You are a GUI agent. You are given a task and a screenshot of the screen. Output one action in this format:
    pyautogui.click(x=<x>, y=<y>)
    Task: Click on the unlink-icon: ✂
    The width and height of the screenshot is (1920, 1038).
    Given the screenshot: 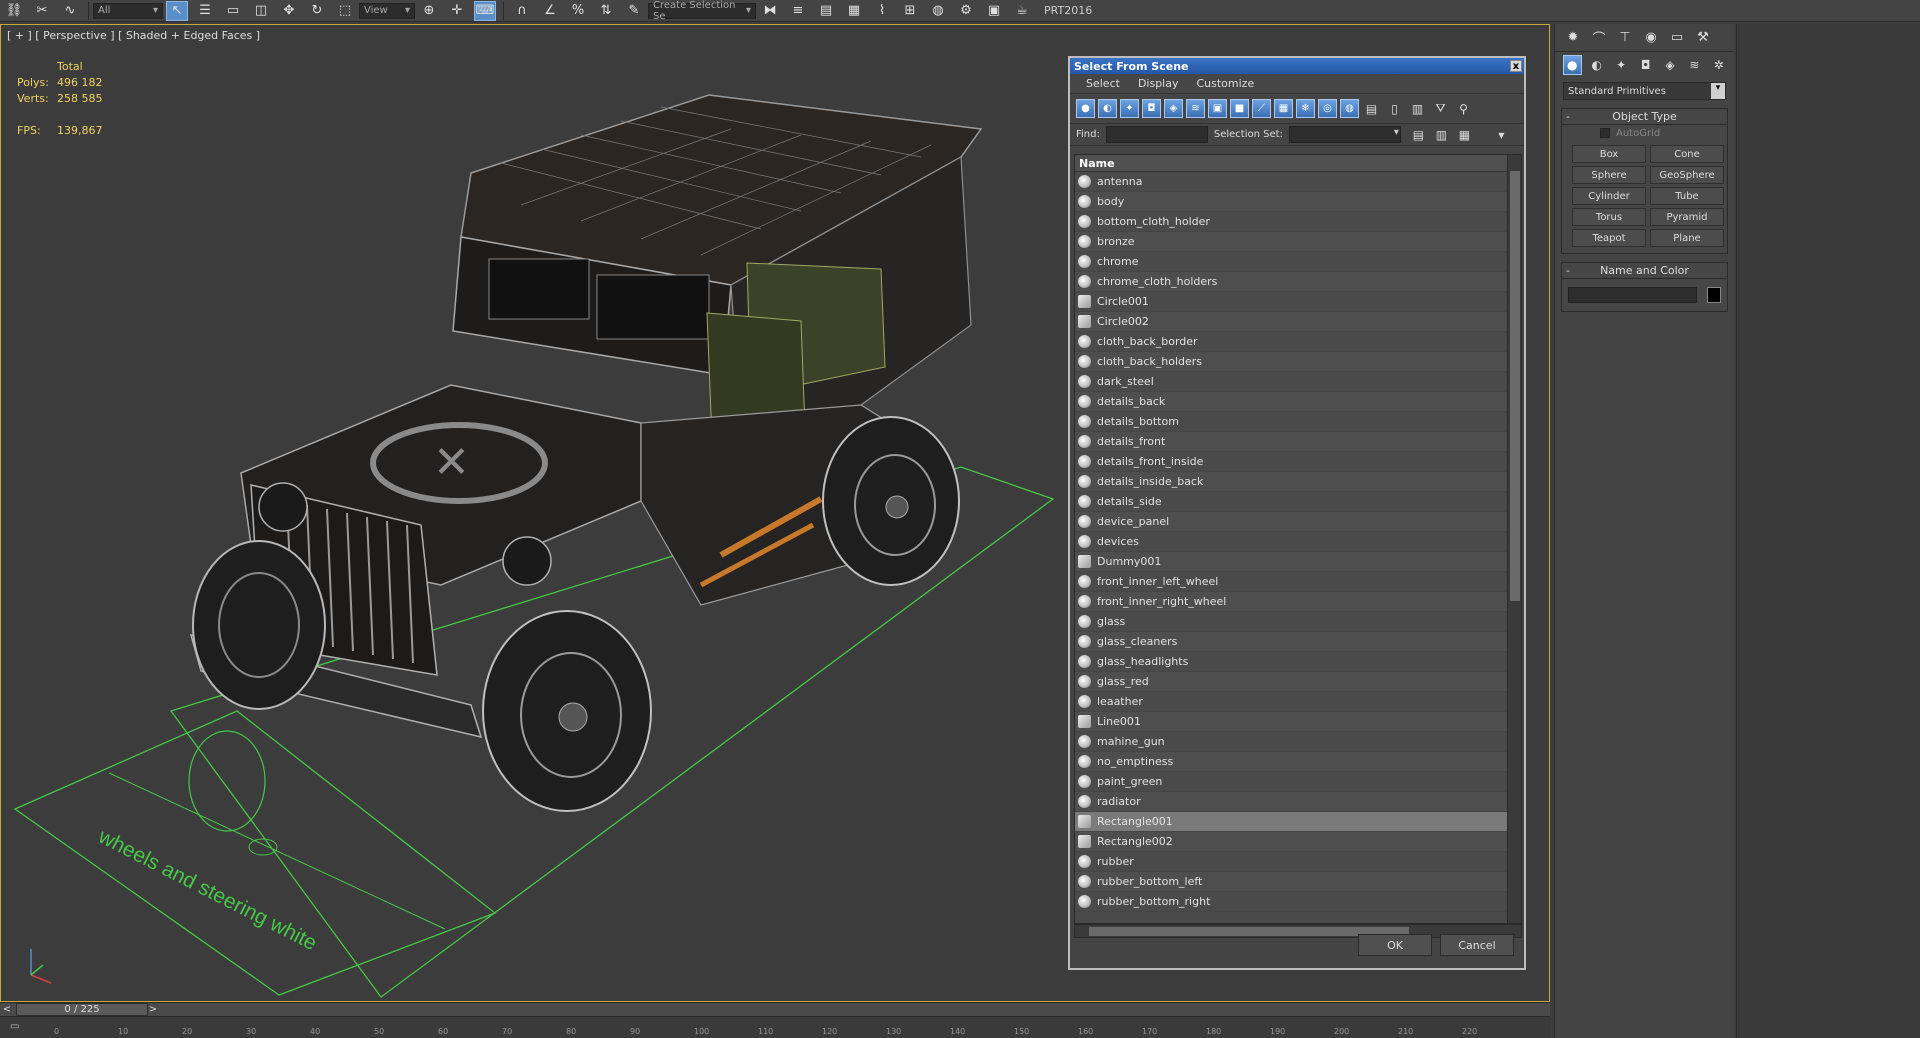 What is the action you would take?
    pyautogui.click(x=42, y=11)
    